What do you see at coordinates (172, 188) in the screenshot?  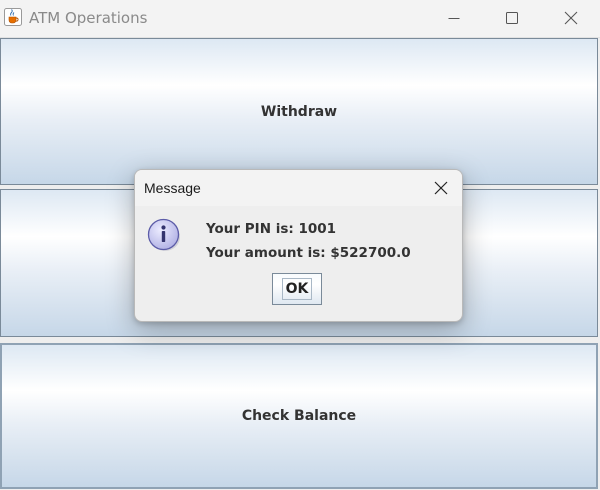 I see `dialog-title: Message` at bounding box center [172, 188].